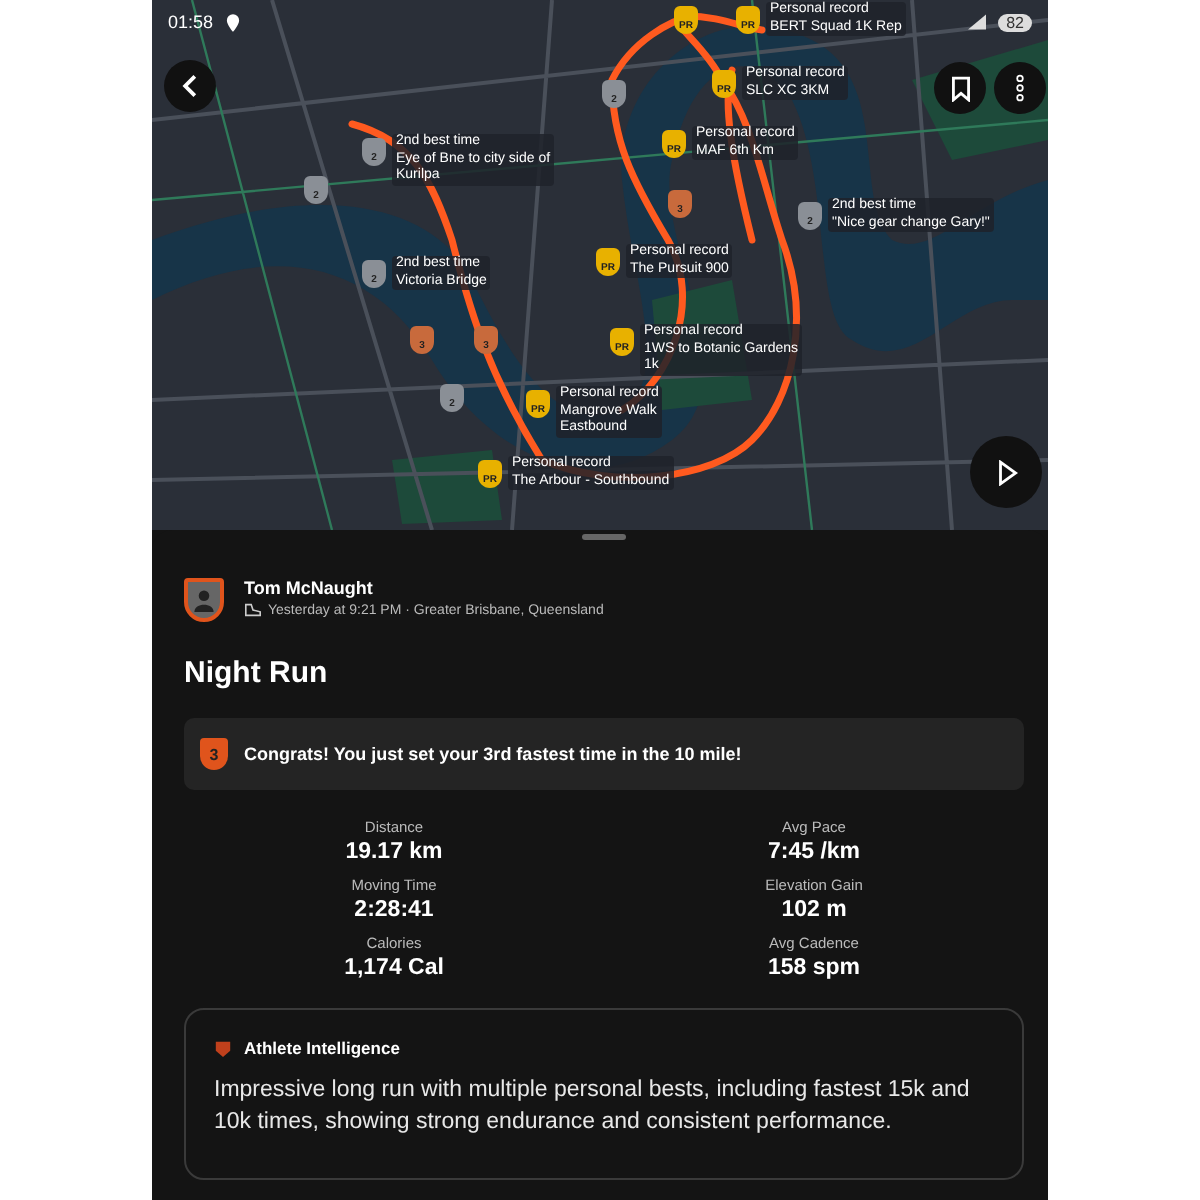 The image size is (1200, 1200). What do you see at coordinates (204, 600) in the screenshot?
I see `avatar` at bounding box center [204, 600].